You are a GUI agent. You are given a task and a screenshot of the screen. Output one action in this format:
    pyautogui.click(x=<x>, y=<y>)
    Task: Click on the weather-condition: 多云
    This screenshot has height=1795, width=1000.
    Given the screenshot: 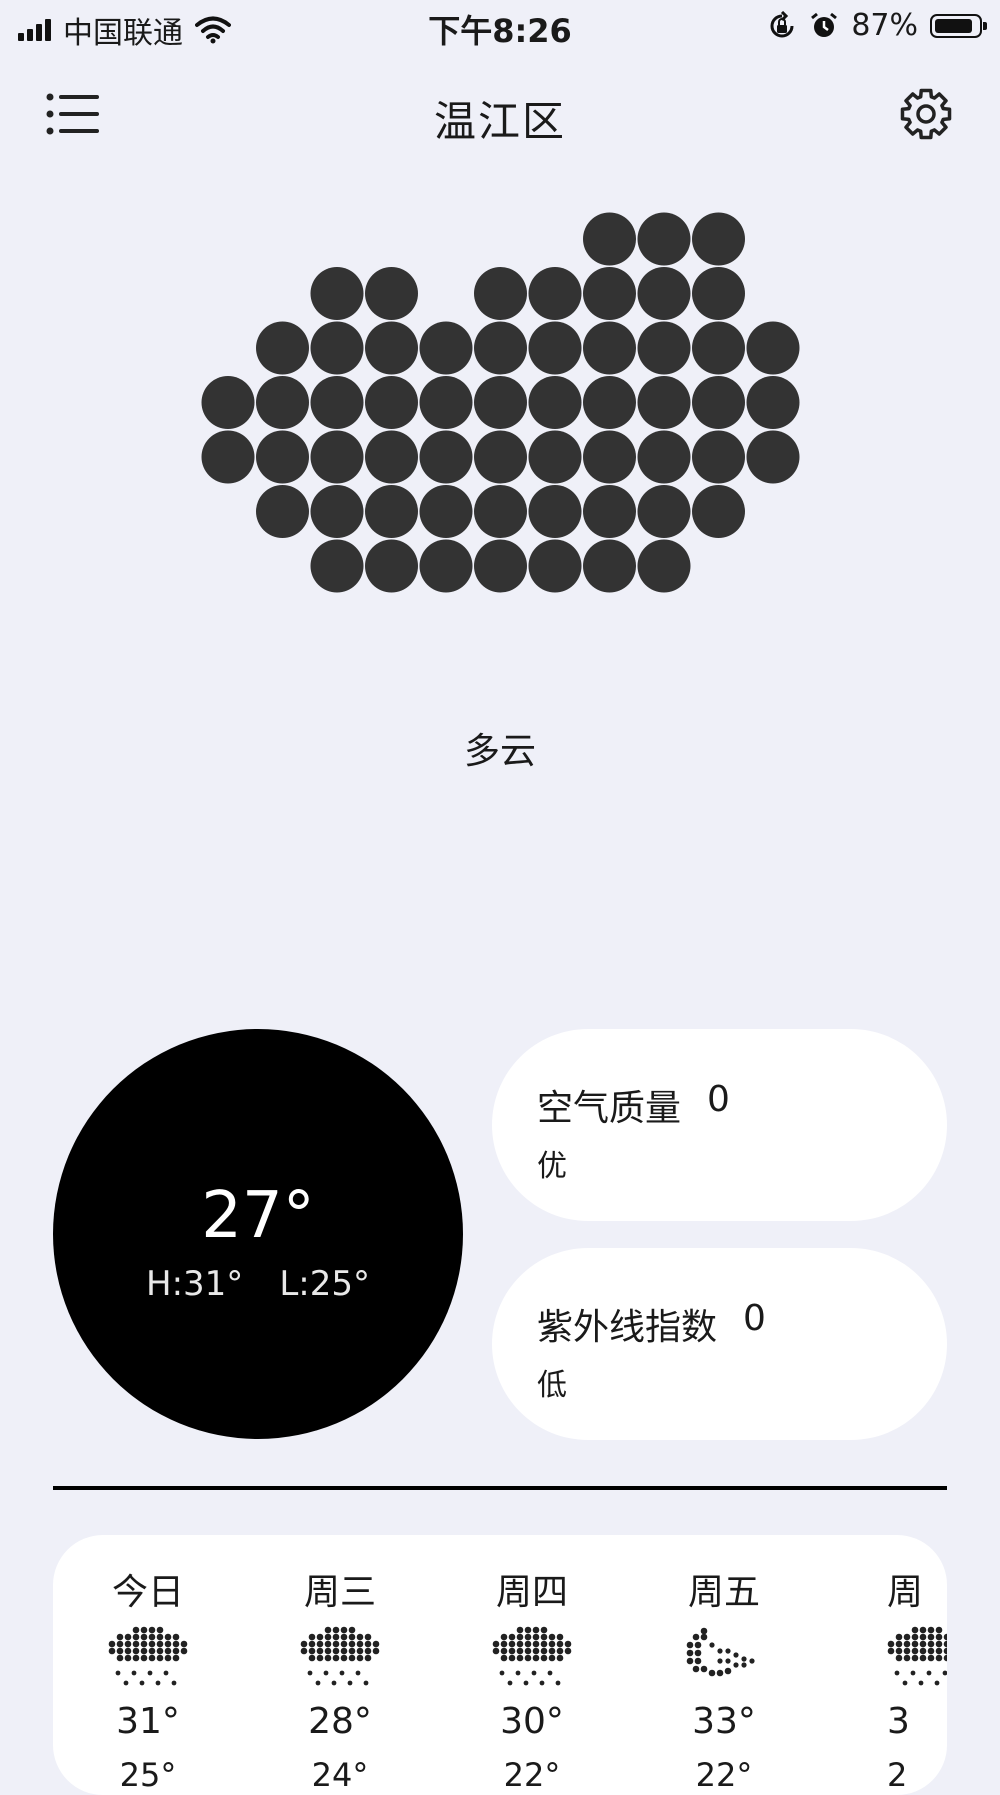 What is the action you would take?
    pyautogui.click(x=499, y=751)
    